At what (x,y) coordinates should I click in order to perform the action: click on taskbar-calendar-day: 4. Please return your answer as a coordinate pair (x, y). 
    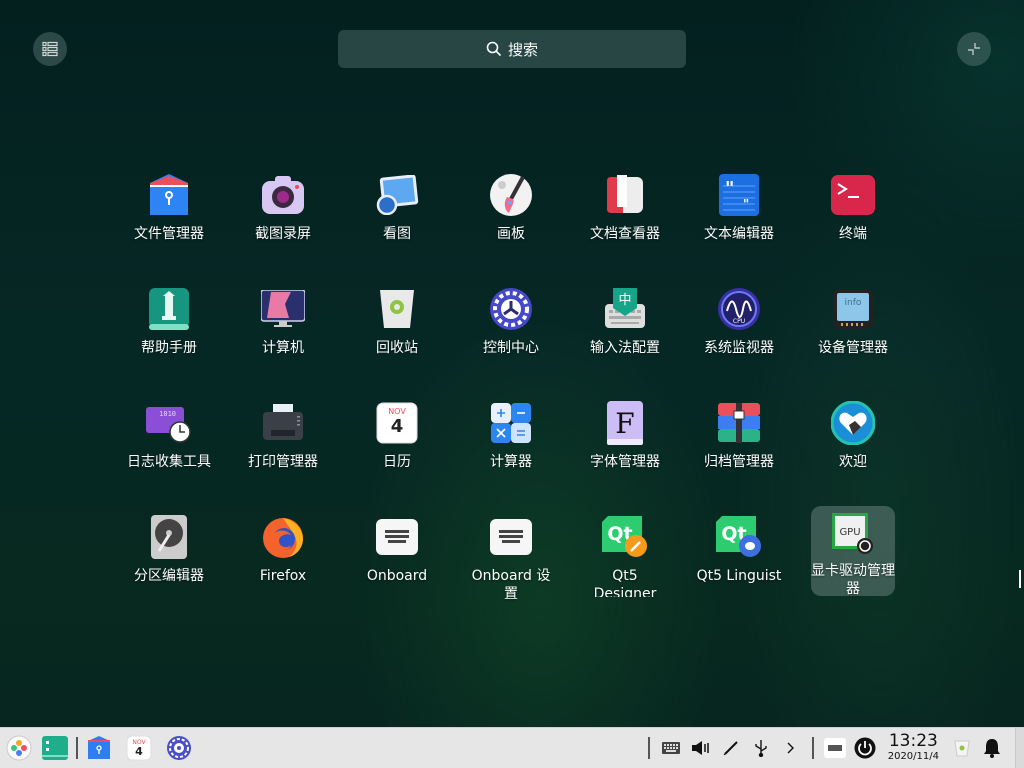
    Looking at the image, I should click on (139, 751).